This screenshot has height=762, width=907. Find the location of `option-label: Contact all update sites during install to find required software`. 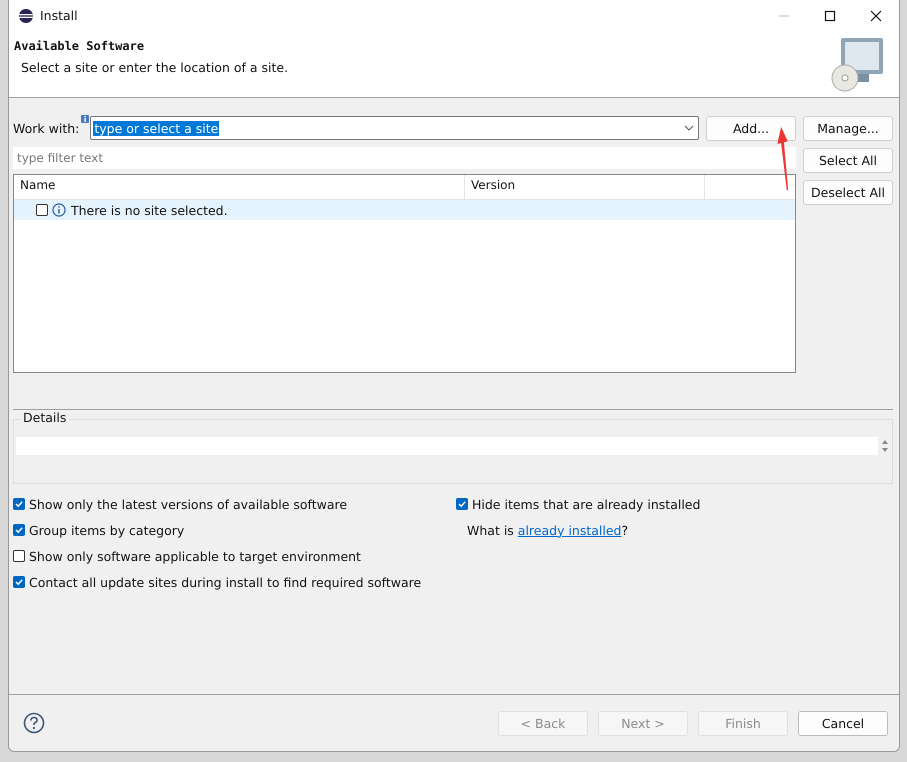

option-label: Contact all update sites during install to find required software is located at coordinates (225, 582).